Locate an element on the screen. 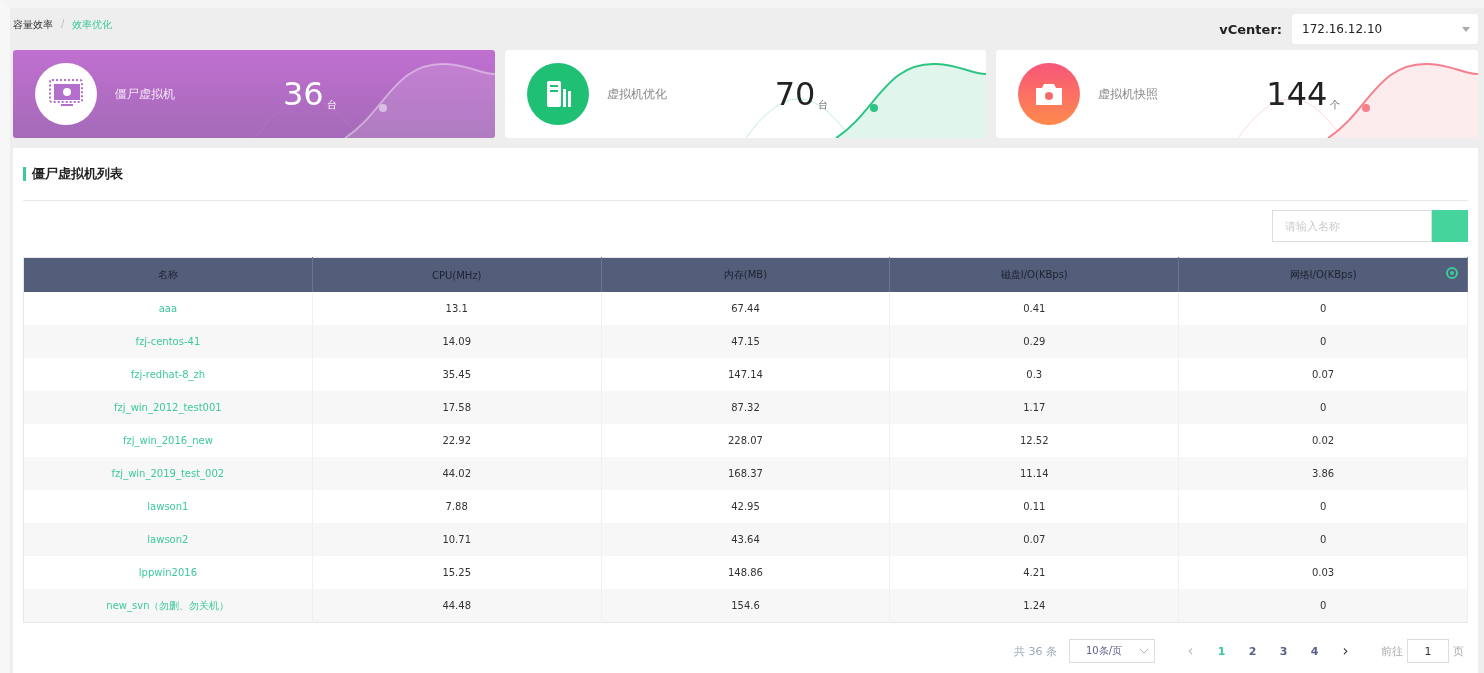  table-cell: 87.32 is located at coordinates (745, 407).